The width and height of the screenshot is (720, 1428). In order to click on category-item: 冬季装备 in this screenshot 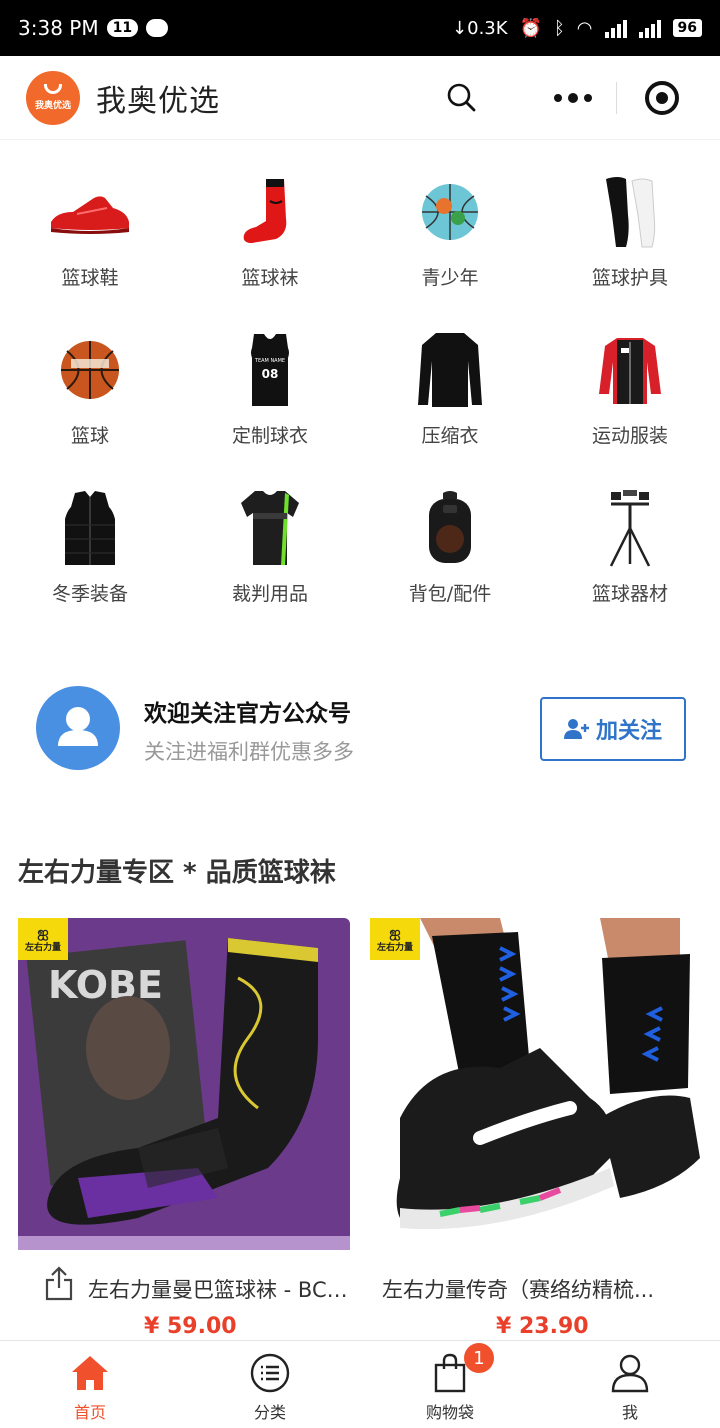, I will do `click(90, 546)`.